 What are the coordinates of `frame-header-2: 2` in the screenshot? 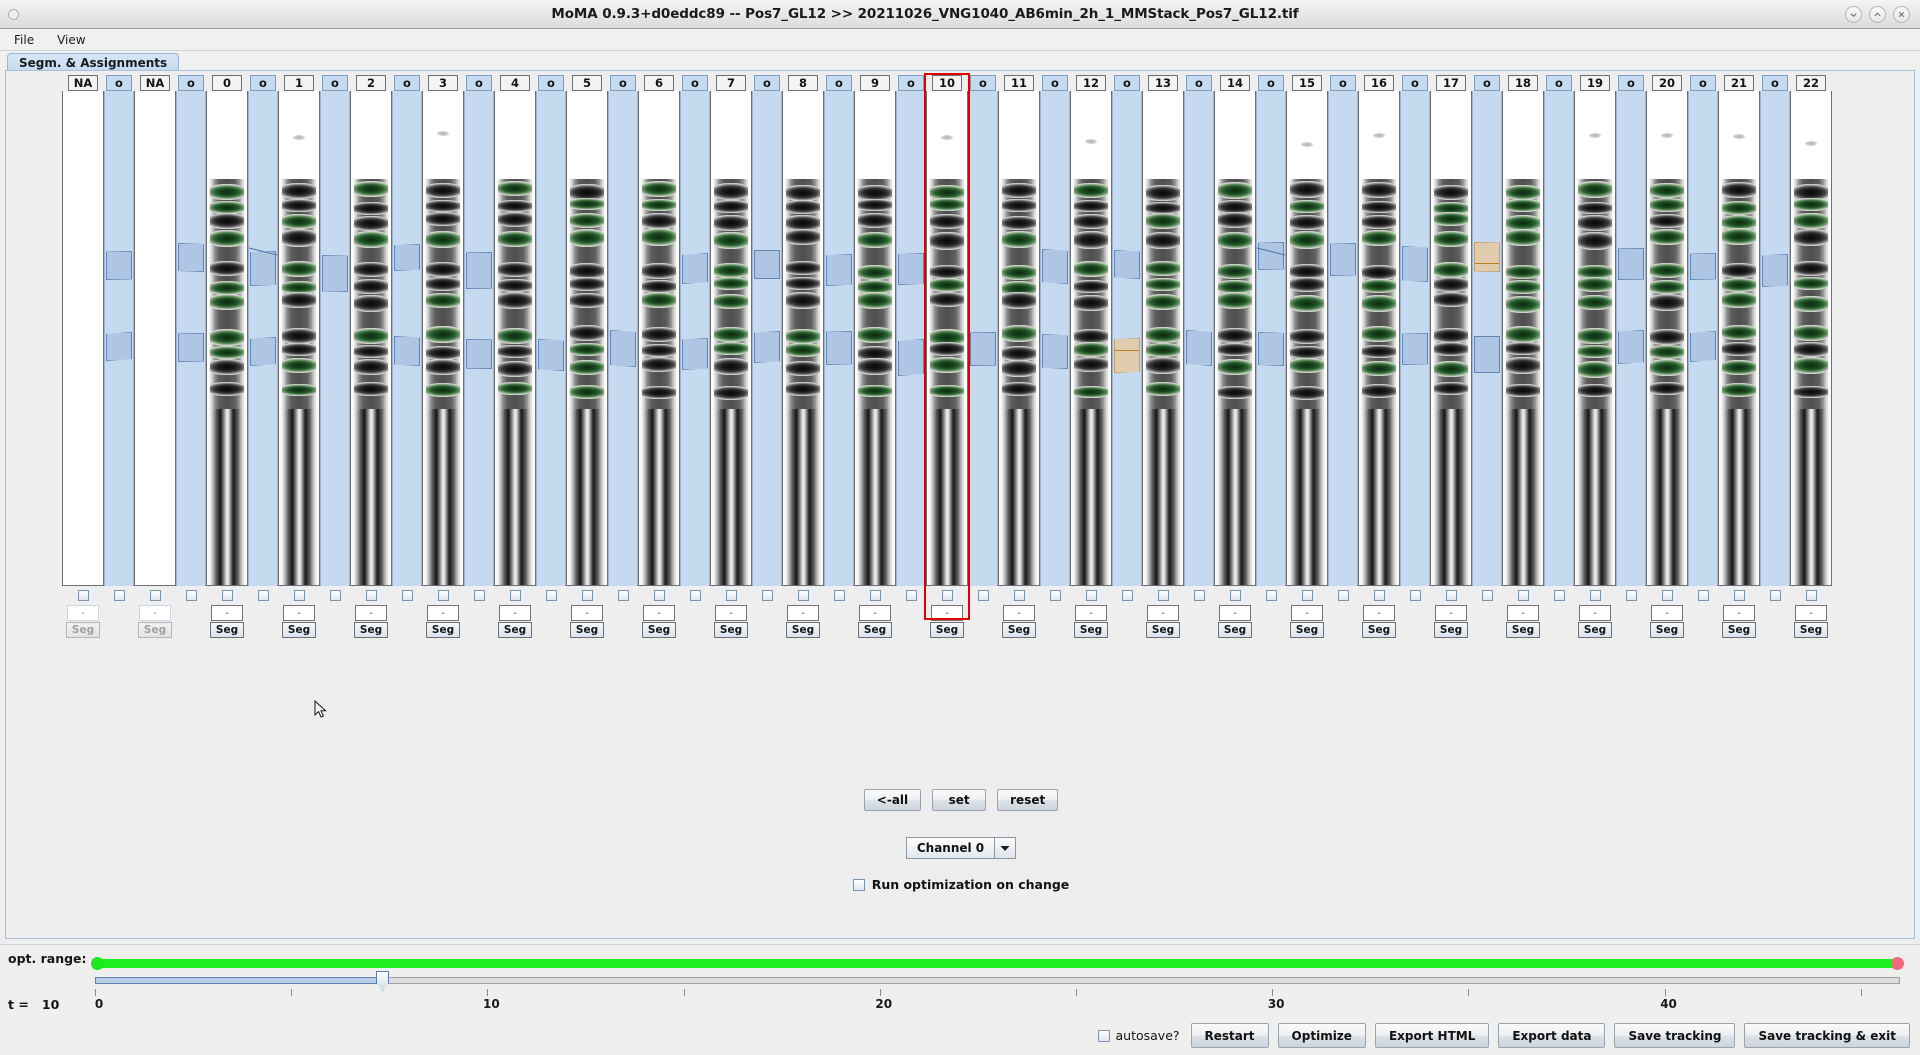 It's located at (371, 83).